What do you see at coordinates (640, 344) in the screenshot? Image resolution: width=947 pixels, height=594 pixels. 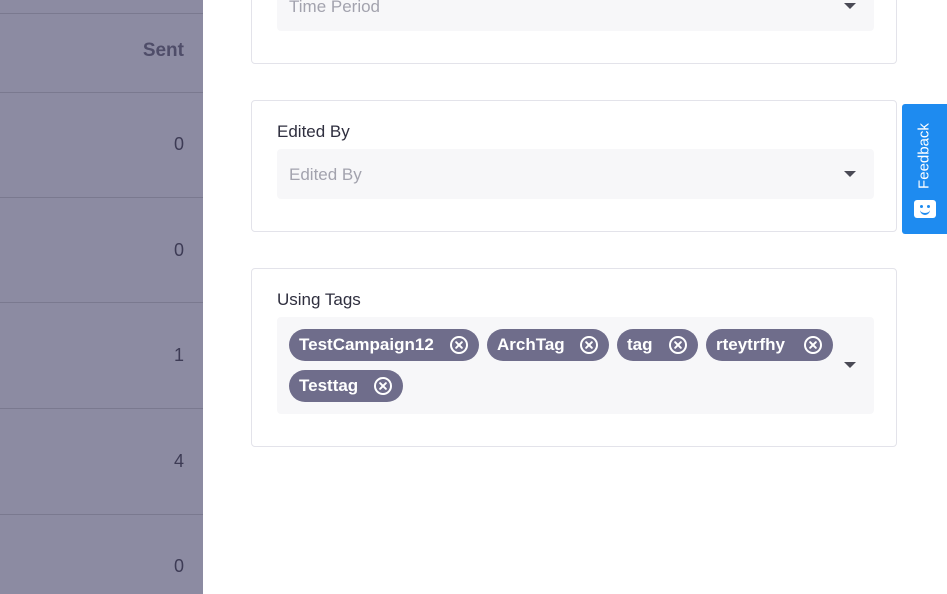 I see `tag-label: tag` at bounding box center [640, 344].